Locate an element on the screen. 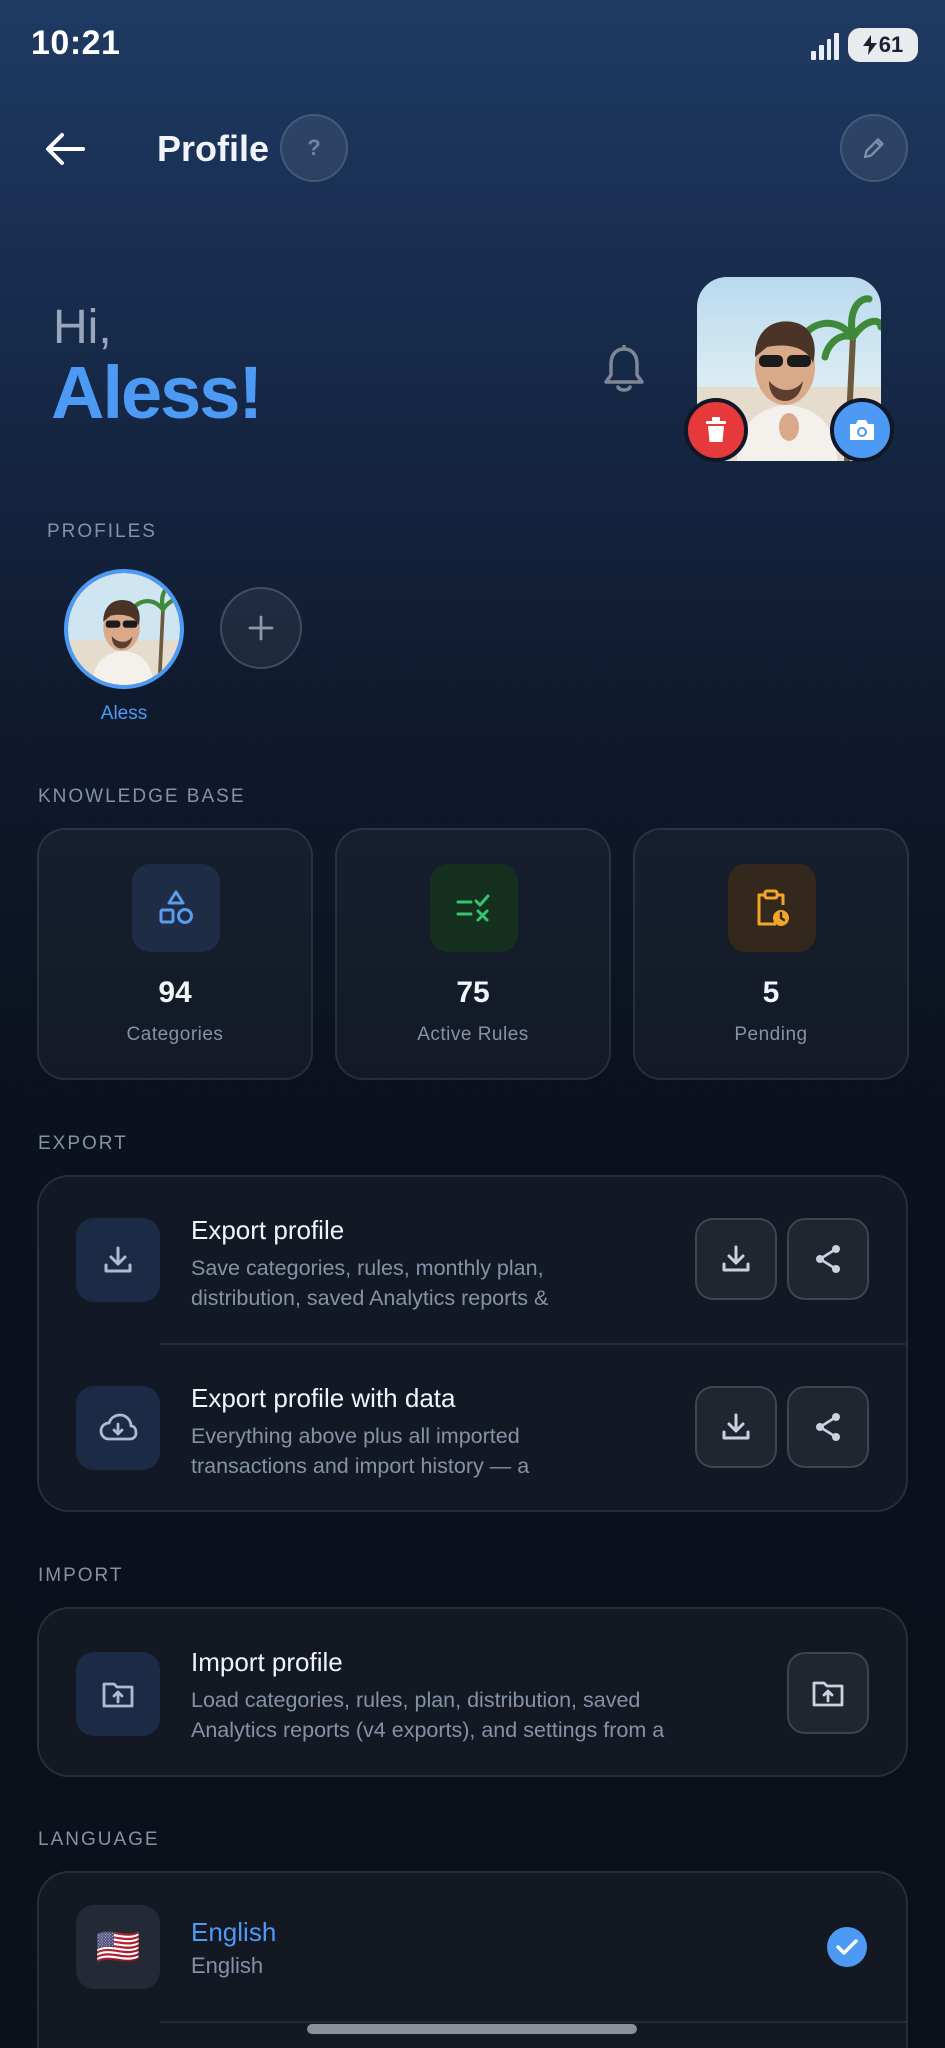 The image size is (945, 2048). battery-level: 61 is located at coordinates (891, 44).